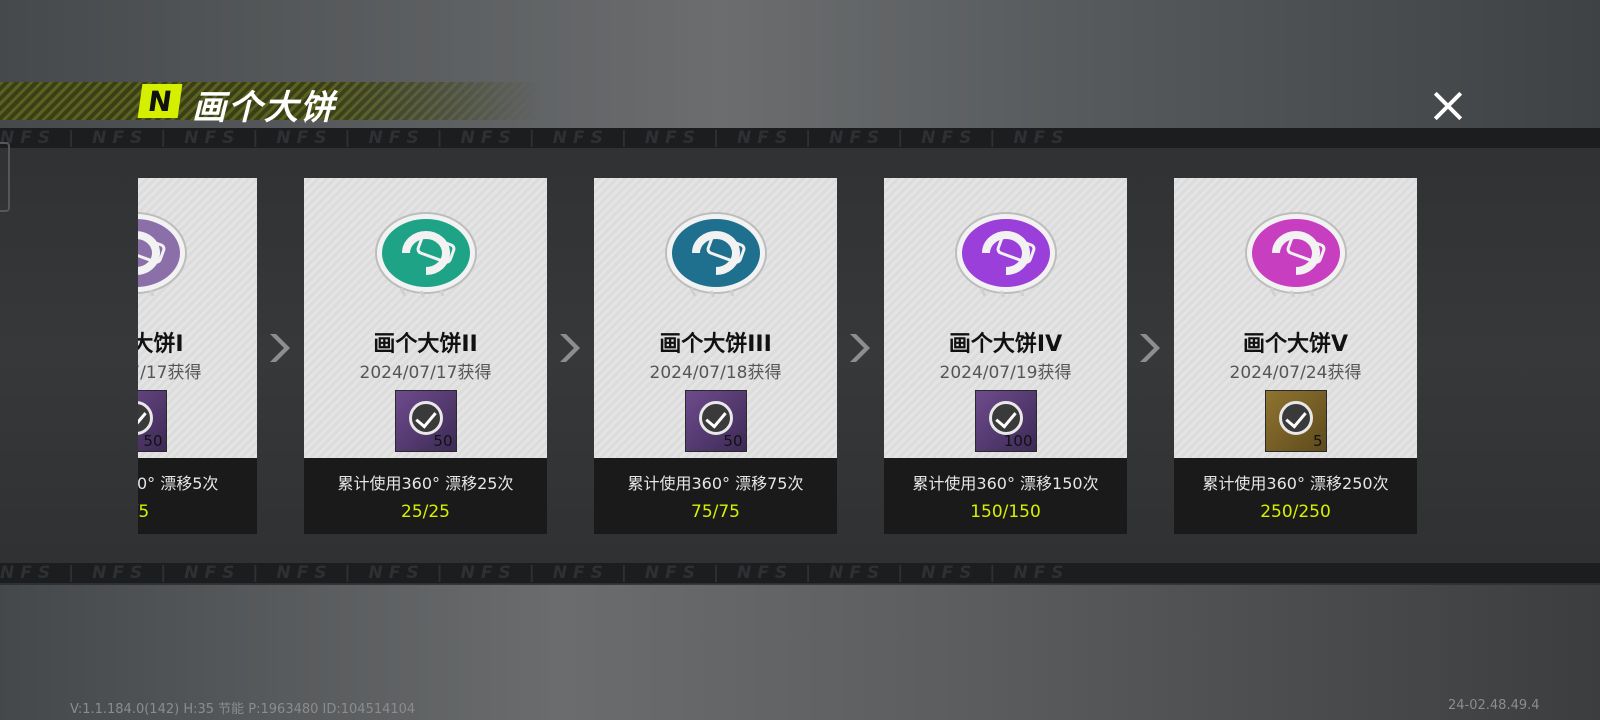 The image size is (1600, 720). I want to click on achievement-date: 2024/07/19获得, so click(1005, 373).